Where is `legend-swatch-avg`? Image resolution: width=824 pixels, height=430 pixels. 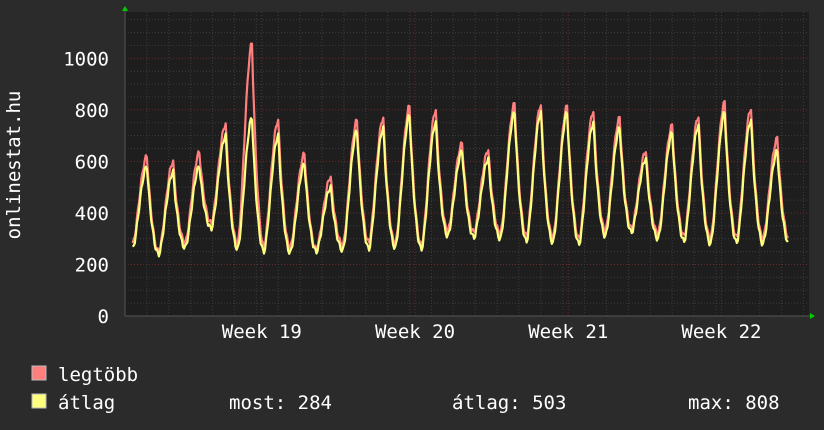 legend-swatch-avg is located at coordinates (39, 401).